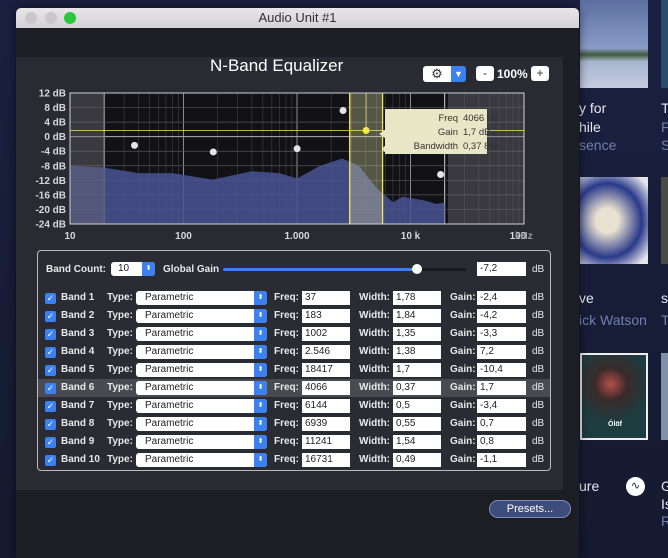 Image resolution: width=668 pixels, height=558 pixels. What do you see at coordinates (326, 334) in the screenshot?
I see `band-freq-field: 1002` at bounding box center [326, 334].